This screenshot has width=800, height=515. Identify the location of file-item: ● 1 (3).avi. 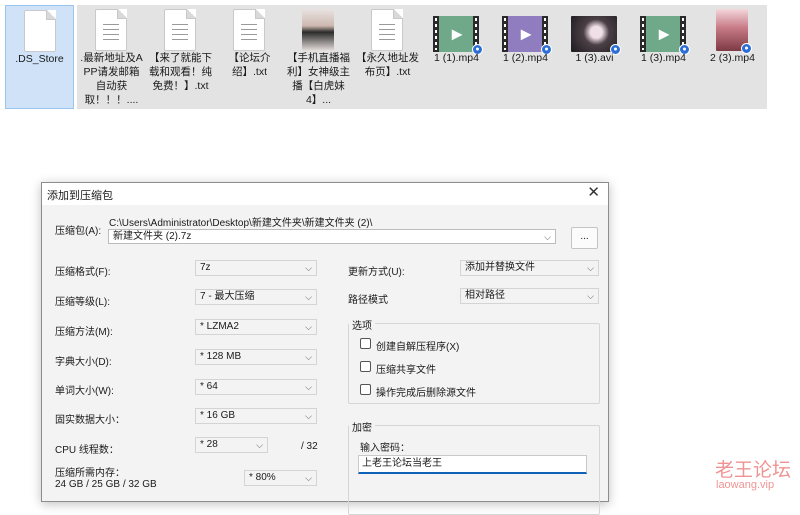
(594, 57).